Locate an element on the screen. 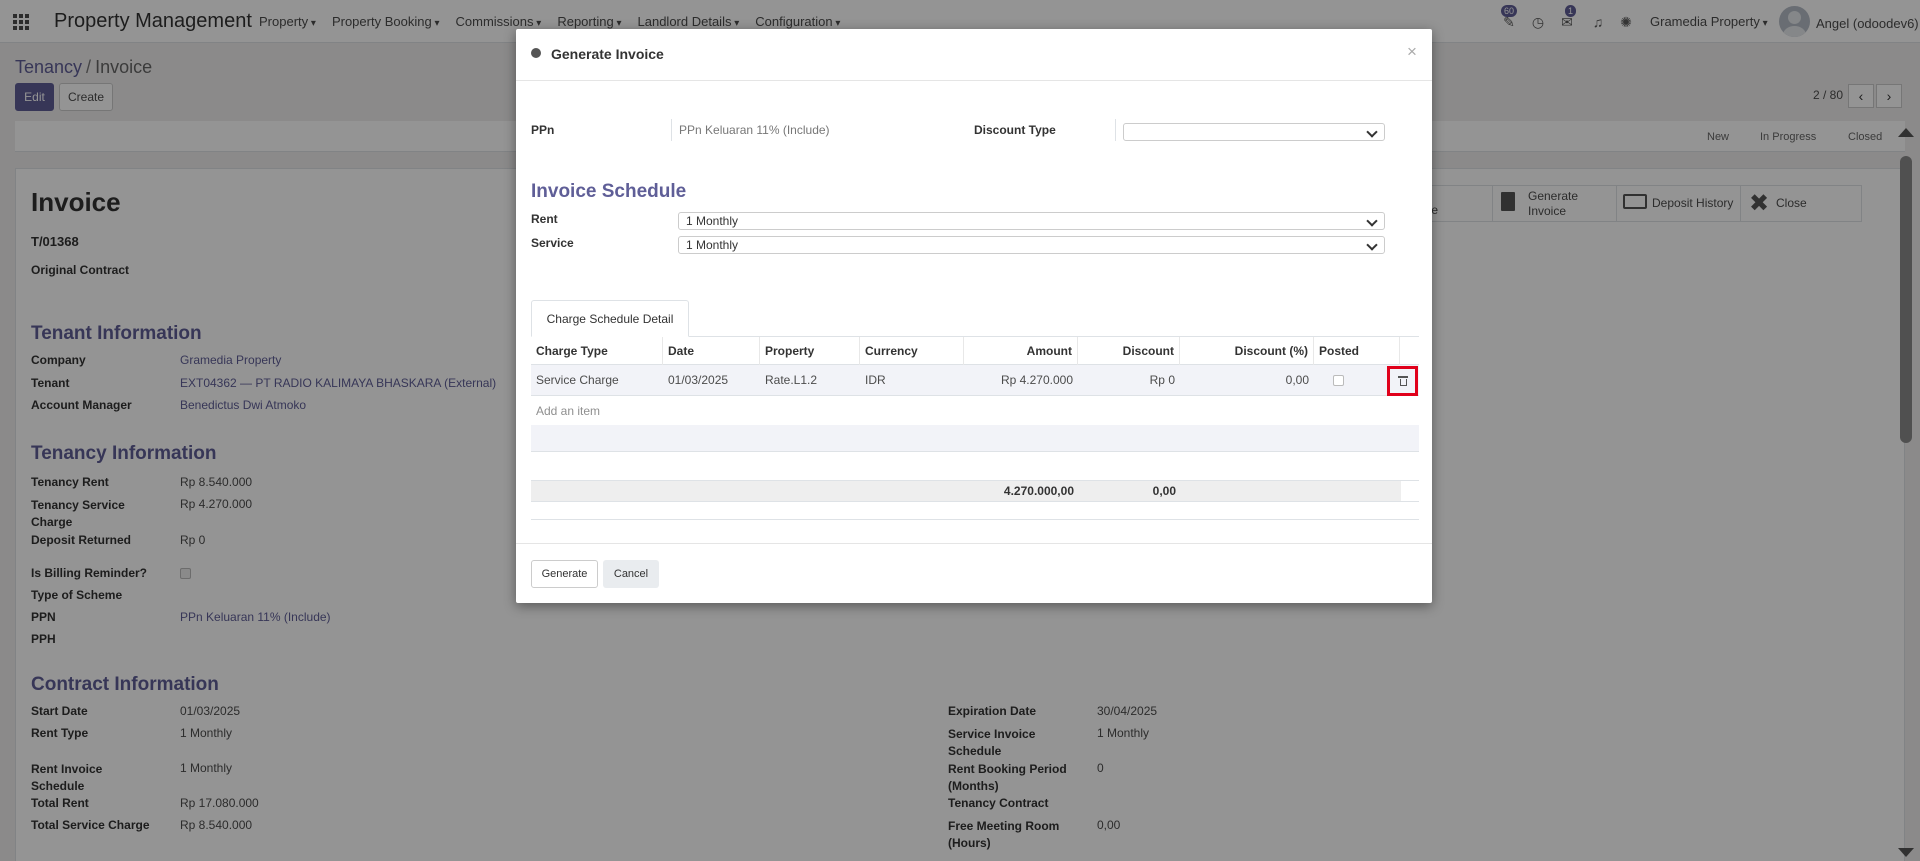 The width and height of the screenshot is (1920, 861). generate-button: Generate is located at coordinates (564, 574).